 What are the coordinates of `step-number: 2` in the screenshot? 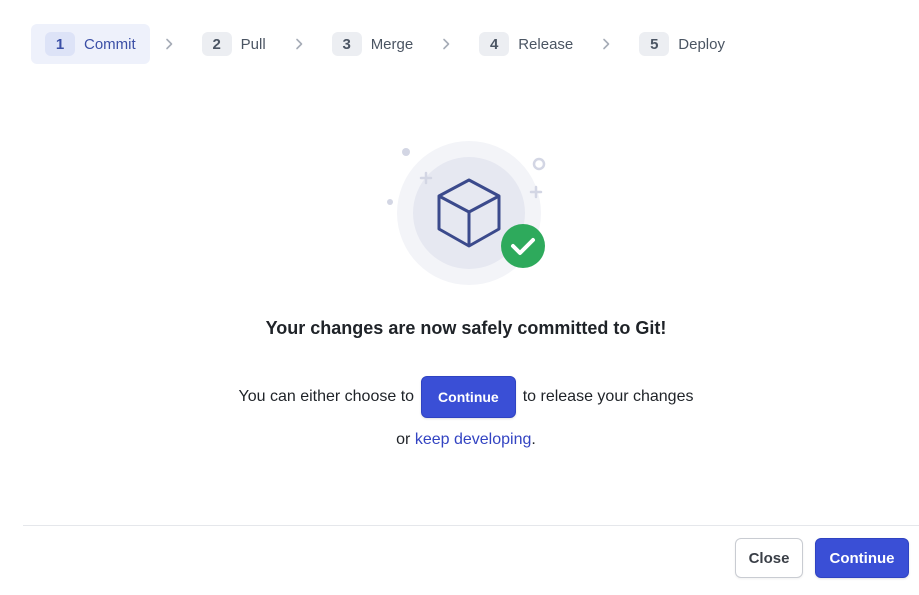 It's located at (216, 44).